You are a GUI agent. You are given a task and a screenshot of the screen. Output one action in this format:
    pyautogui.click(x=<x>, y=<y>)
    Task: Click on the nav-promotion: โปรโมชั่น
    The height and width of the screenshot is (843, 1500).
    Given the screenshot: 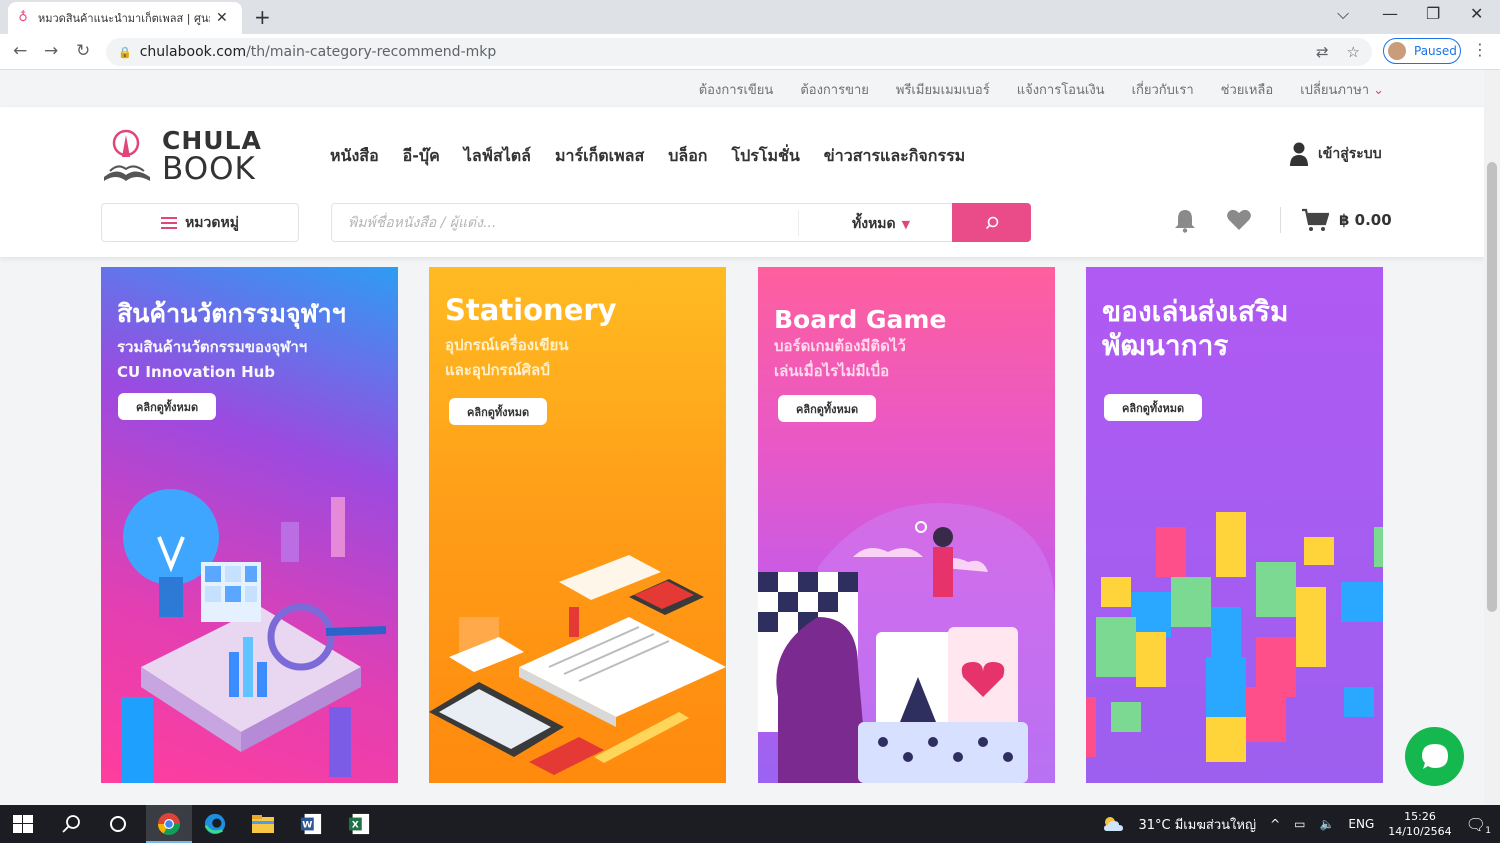 What is the action you would take?
    pyautogui.click(x=766, y=156)
    